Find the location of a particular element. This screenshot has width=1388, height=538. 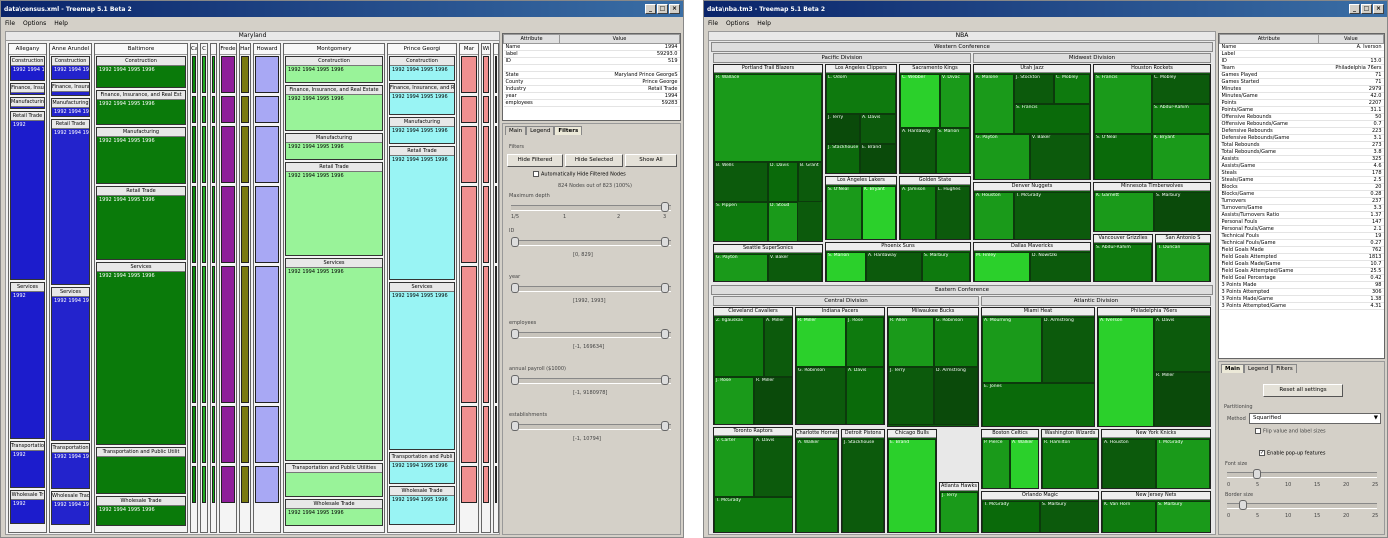

attr-row: Field Goals Made 762 is located at coordinates (1301, 250).